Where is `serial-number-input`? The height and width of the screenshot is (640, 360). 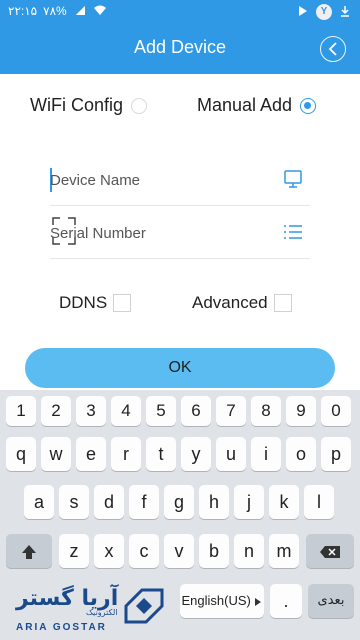
serial-number-input is located at coordinates (160, 233).